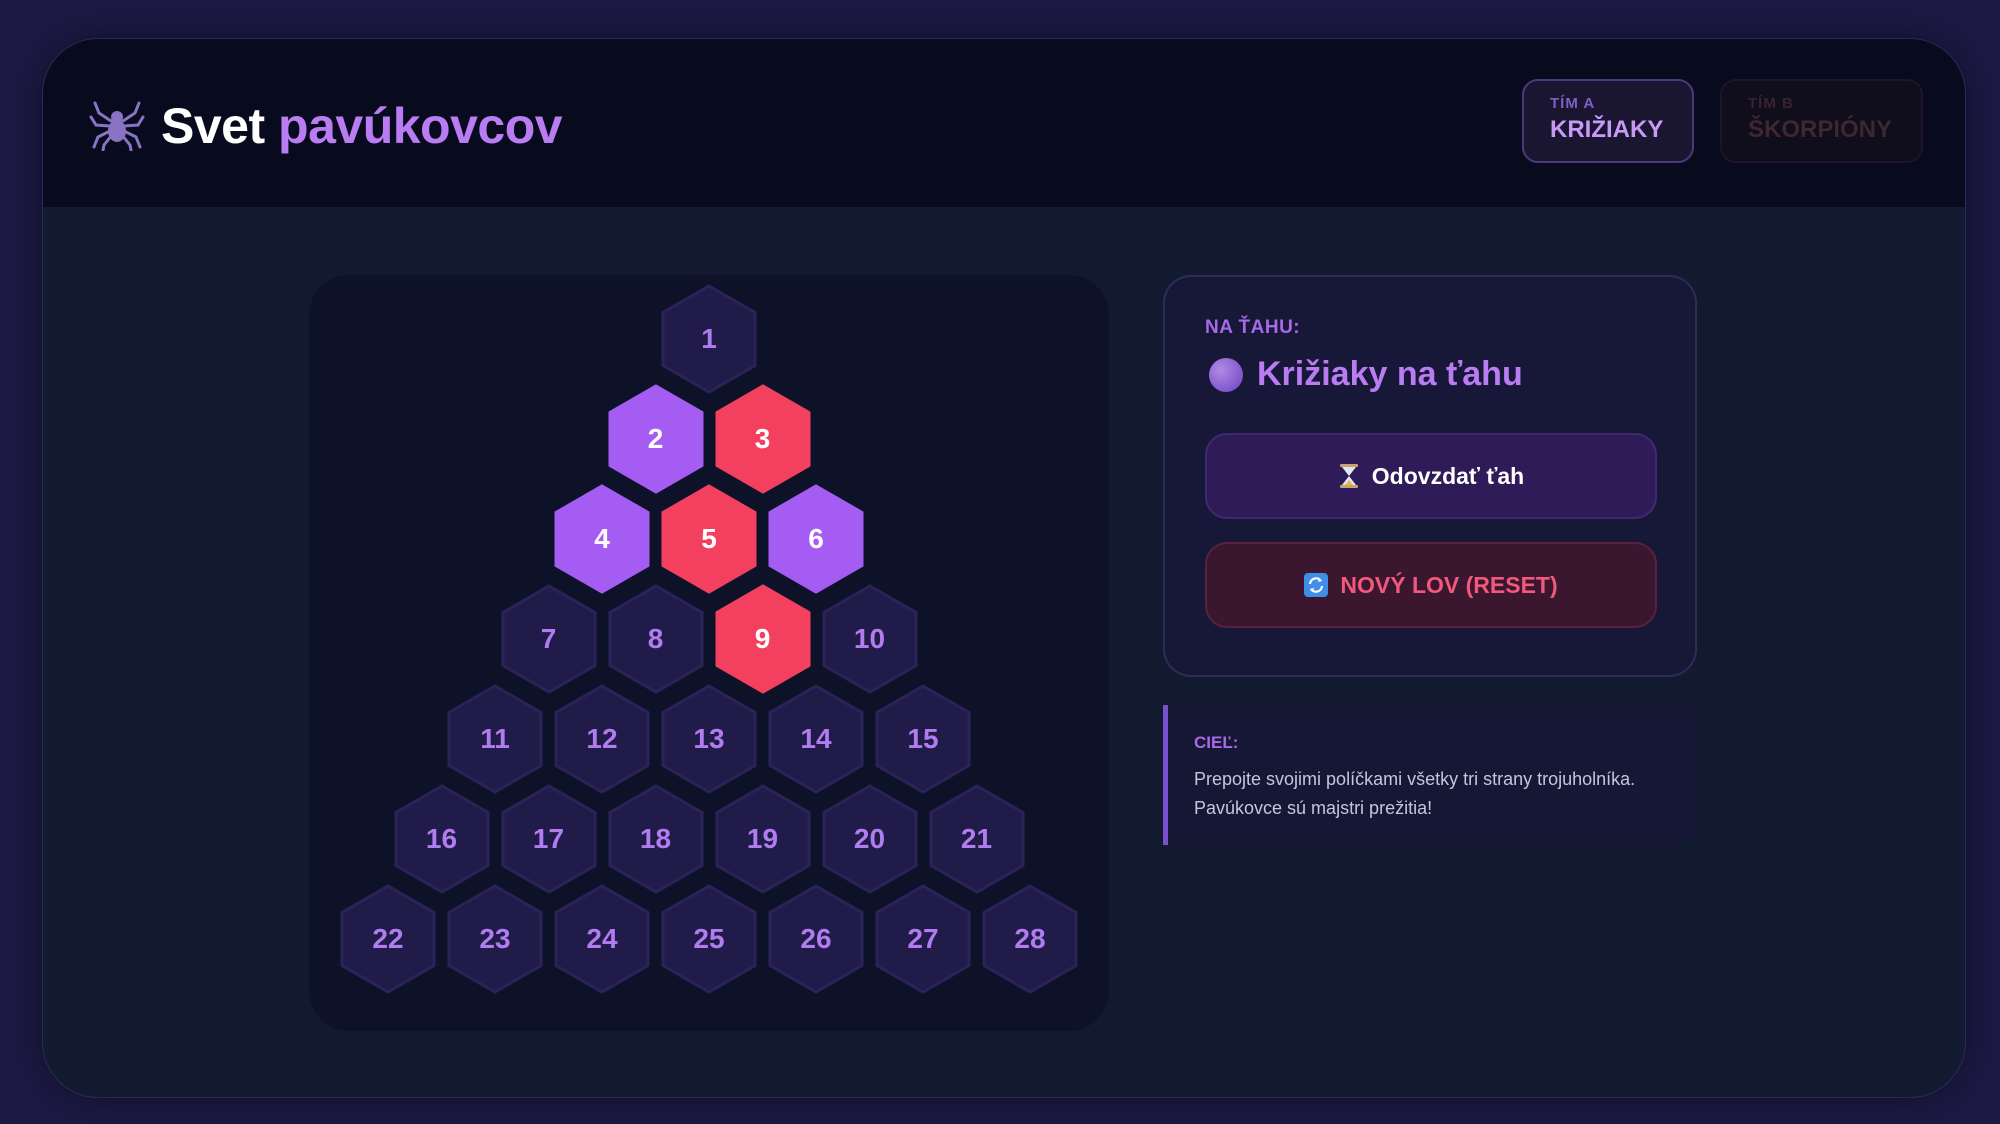 This screenshot has width=2000, height=1124. I want to click on board-cell-26: 26, so click(816, 939).